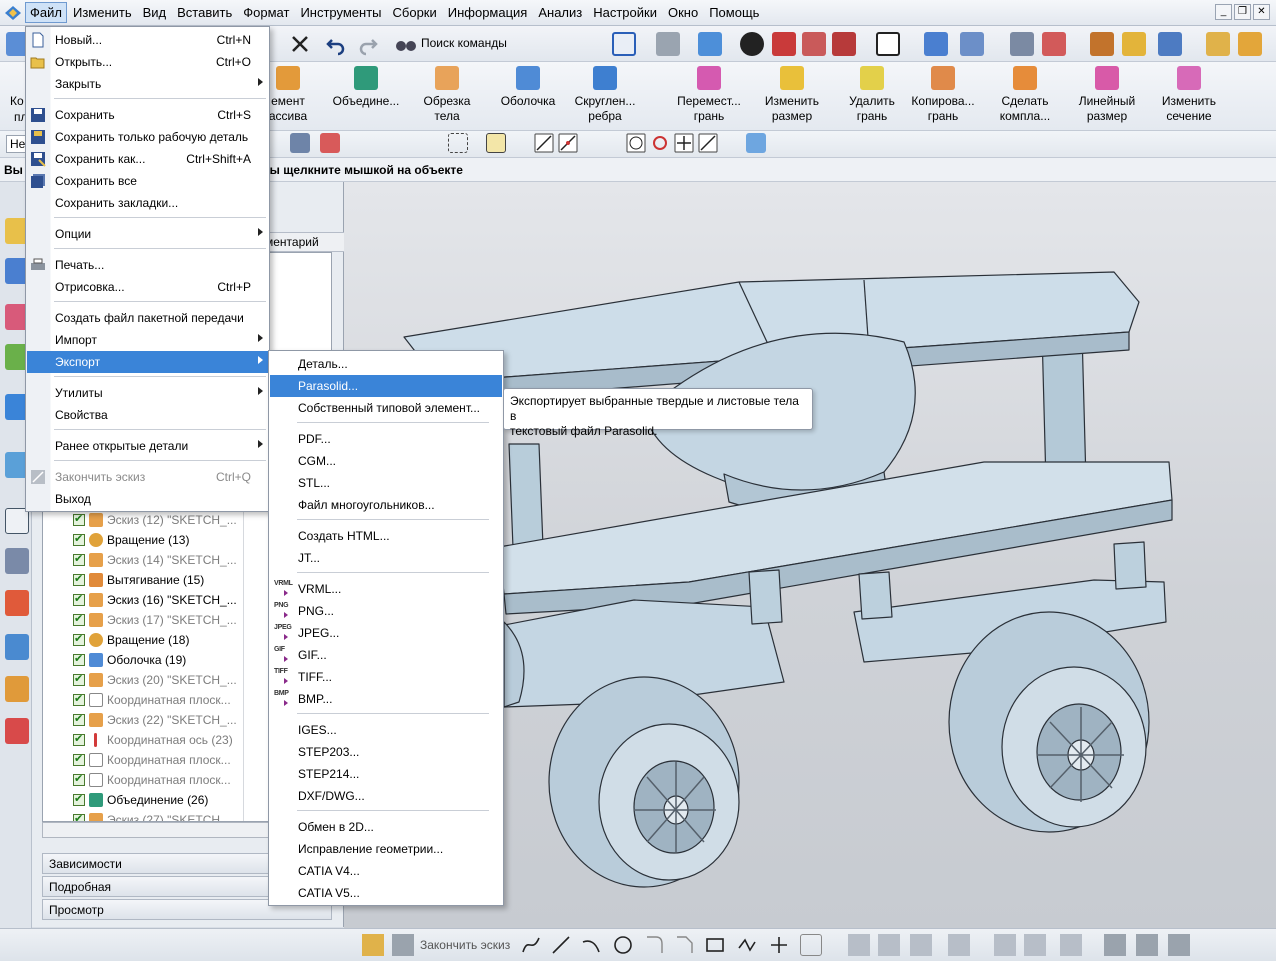 The image size is (1276, 961). Describe the element at coordinates (683, 12) in the screenshot. I see `menu-window: Окно` at that location.